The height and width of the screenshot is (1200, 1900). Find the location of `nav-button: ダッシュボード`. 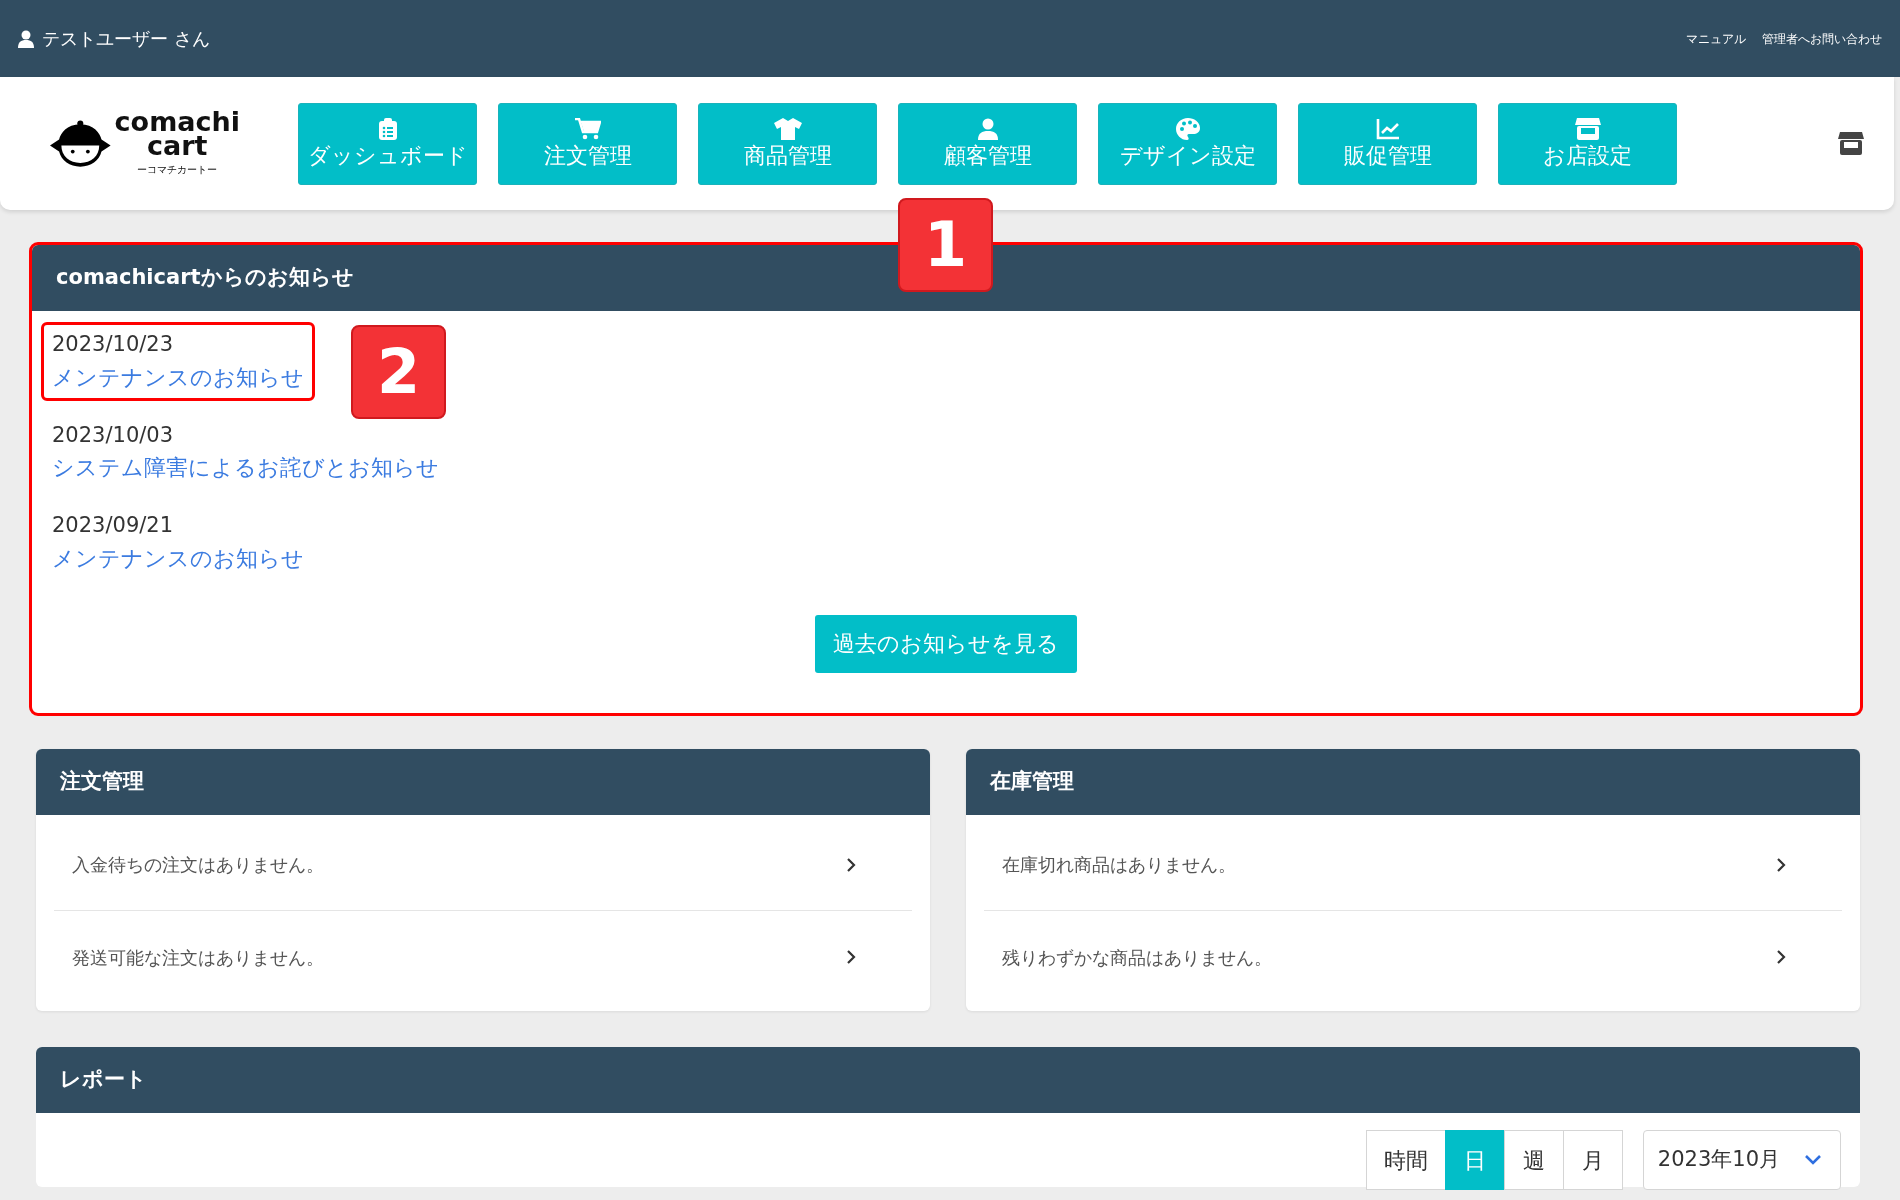

nav-button: ダッシュボード is located at coordinates (387, 143).